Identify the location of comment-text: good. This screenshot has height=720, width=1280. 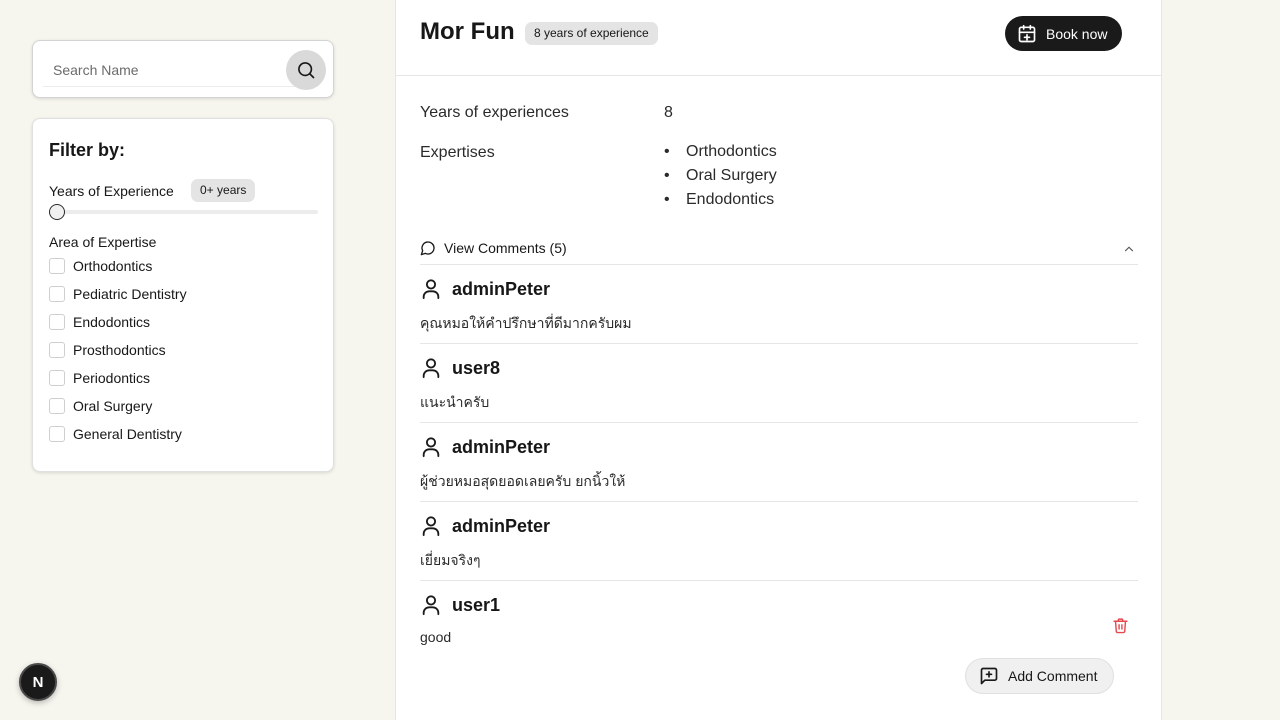
(436, 637).